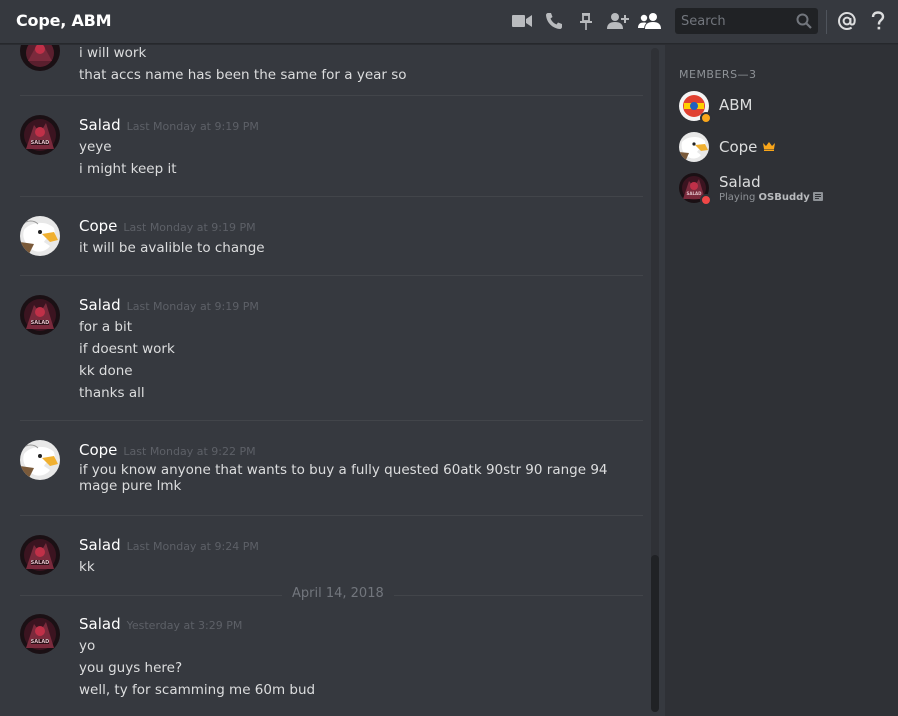  Describe the element at coordinates (106, 371) in the screenshot. I see `message-text: kk done` at that location.